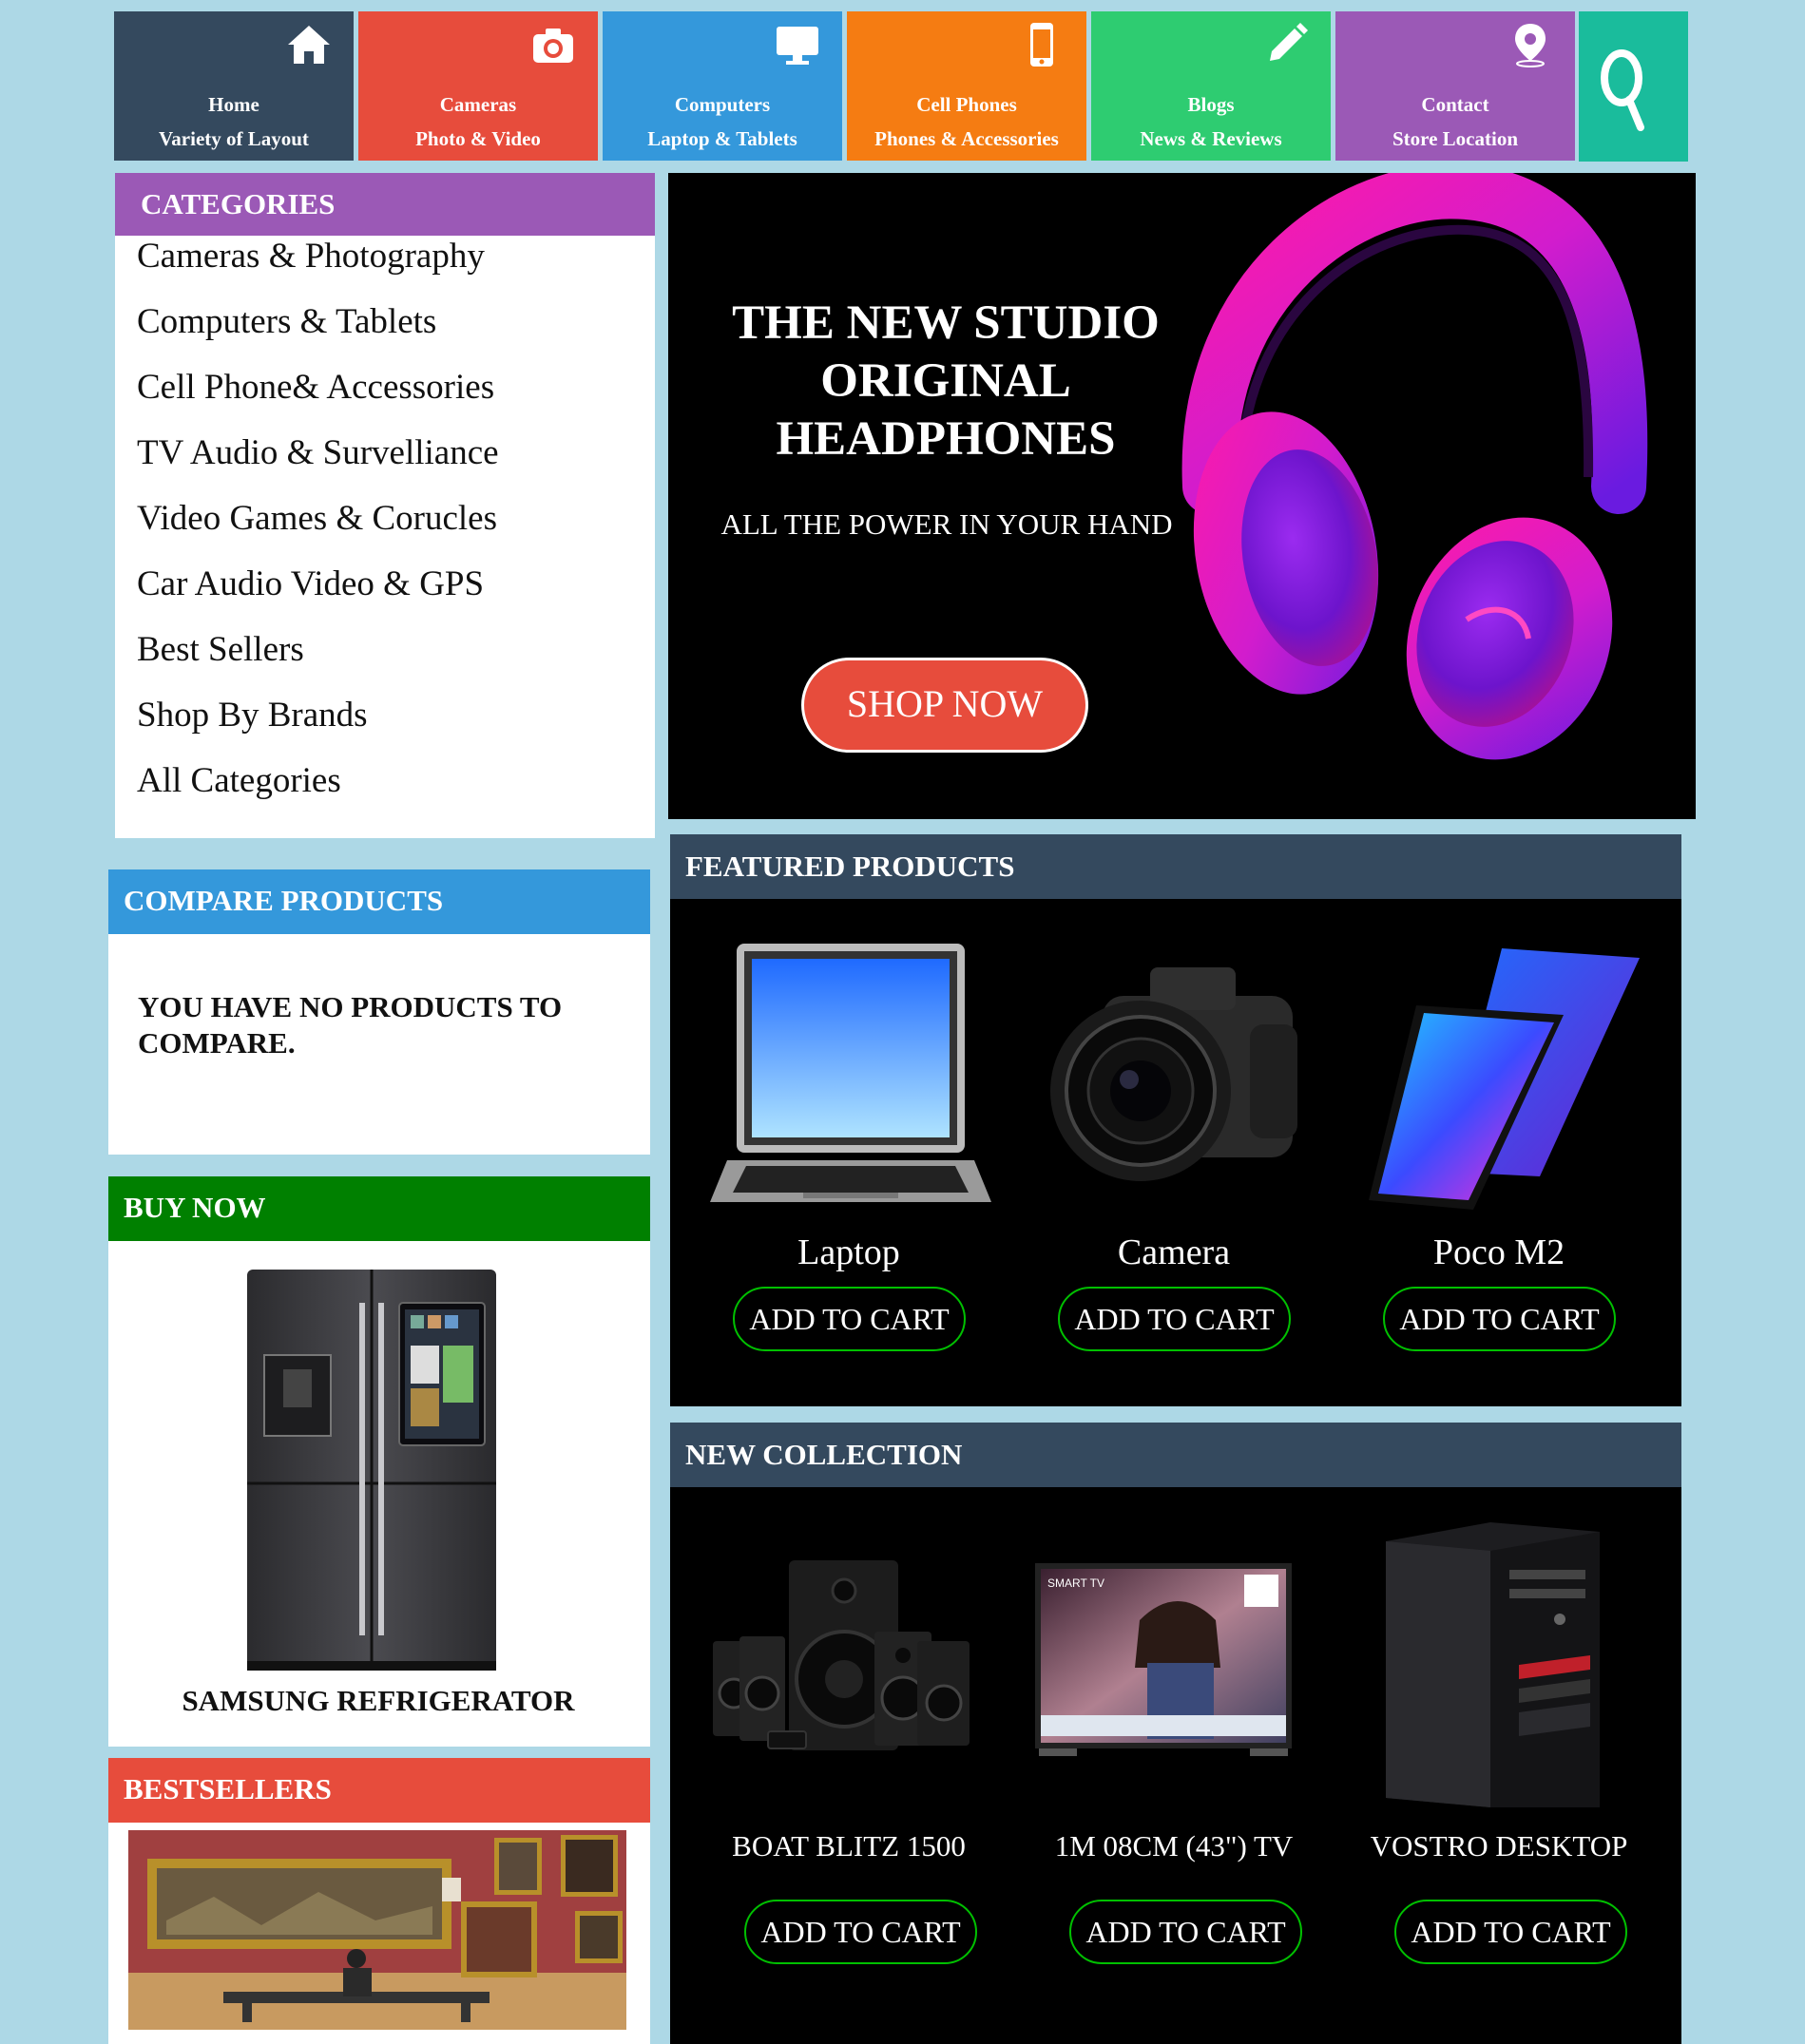  Describe the element at coordinates (287, 321) in the screenshot. I see `category-item: Computers & Tablets` at that location.